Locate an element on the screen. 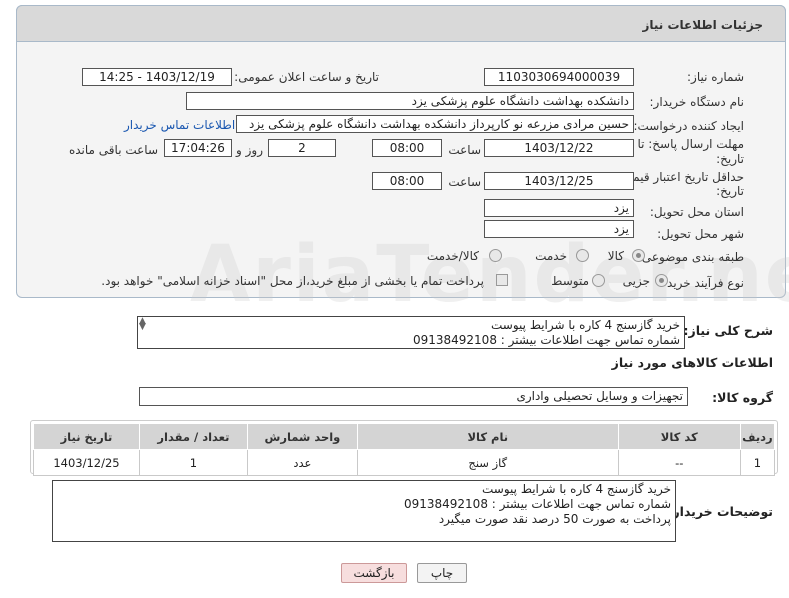  col-header-row: ردیف is located at coordinates (757, 436).